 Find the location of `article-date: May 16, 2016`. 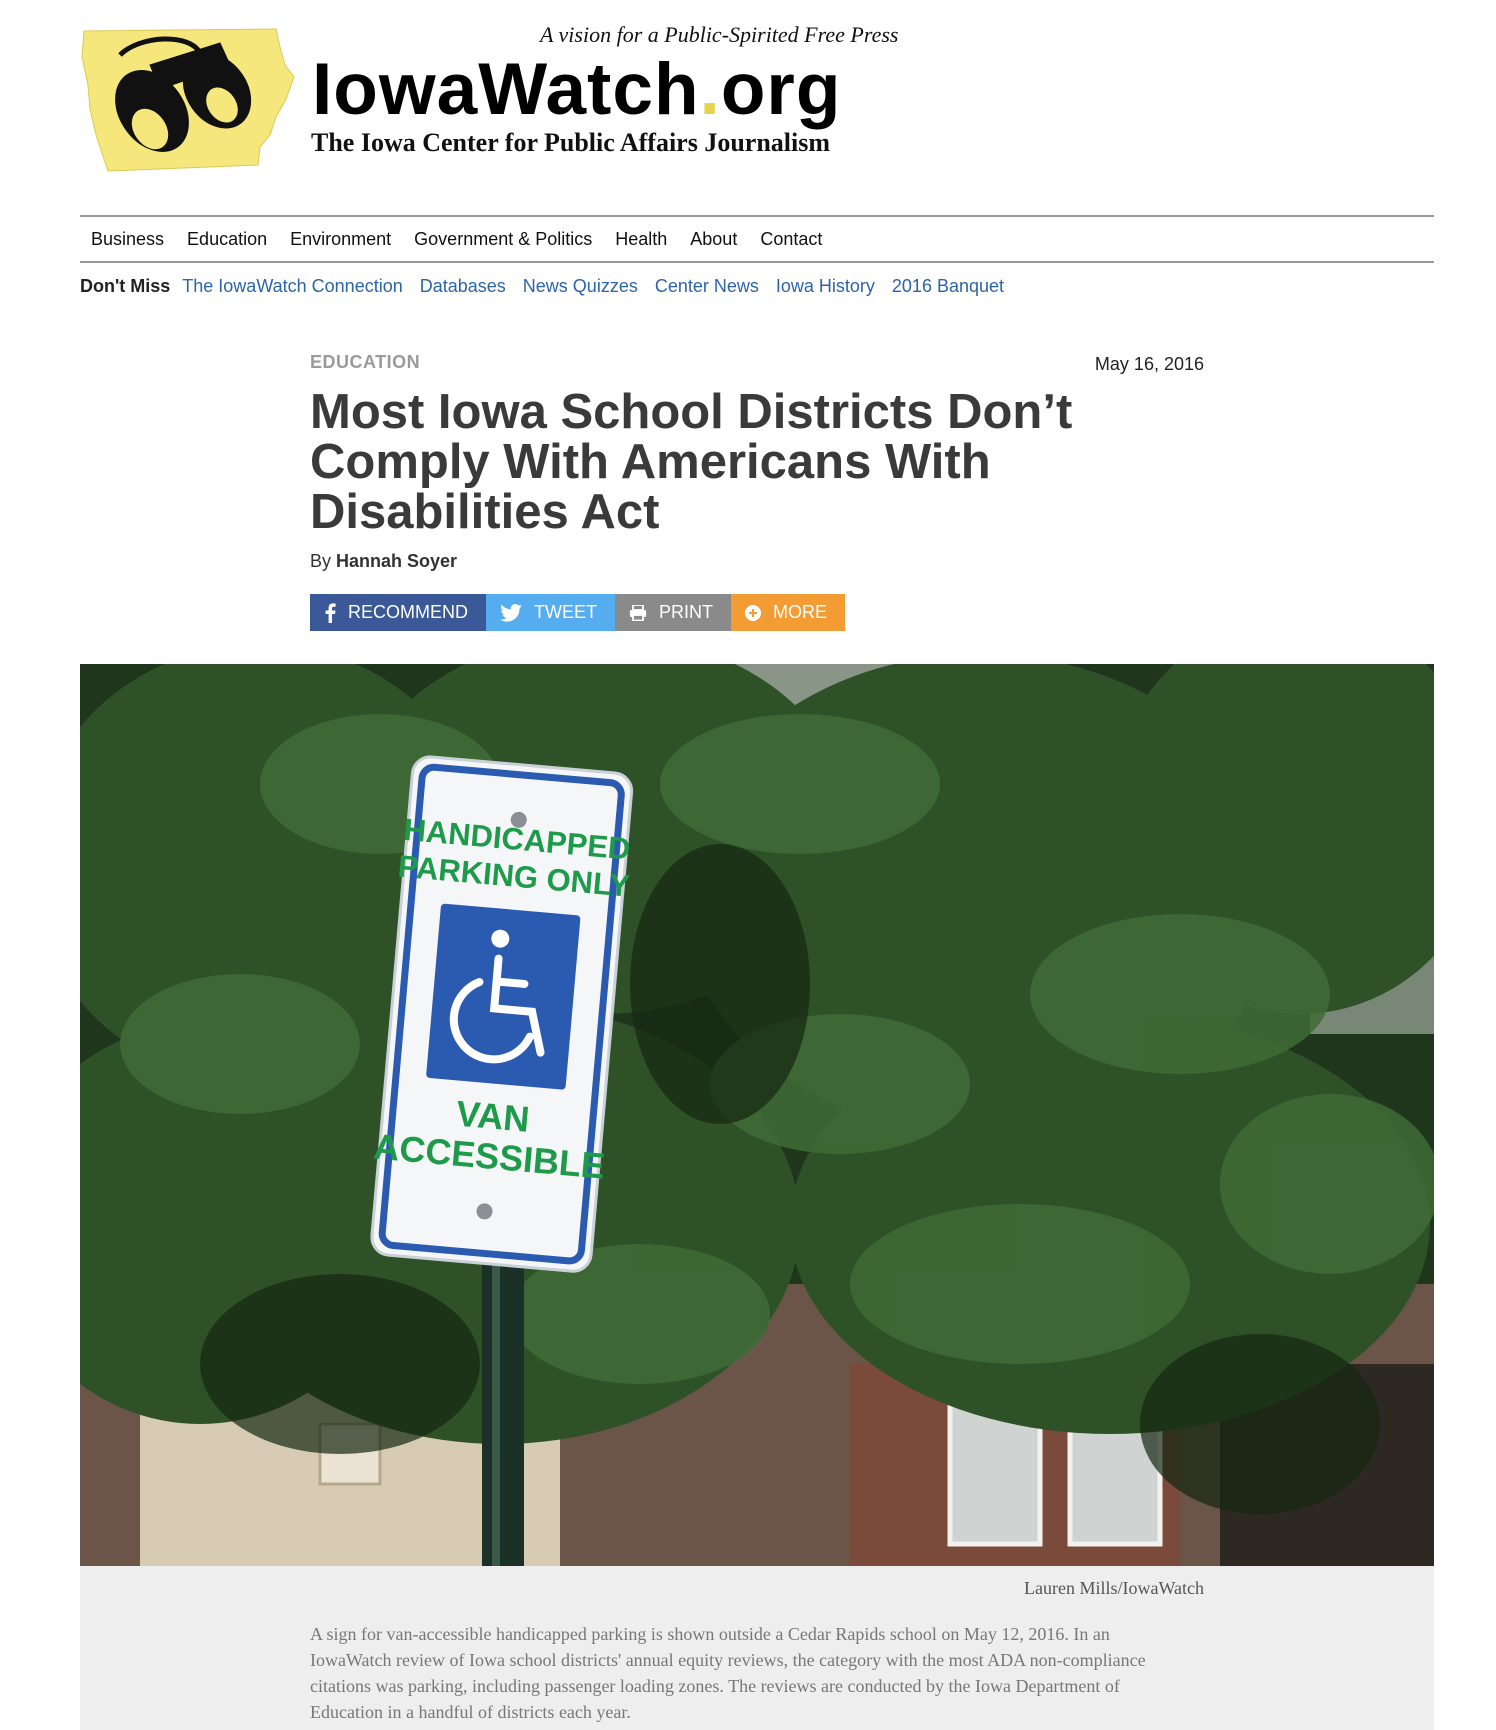

article-date: May 16, 2016 is located at coordinates (1149, 364).